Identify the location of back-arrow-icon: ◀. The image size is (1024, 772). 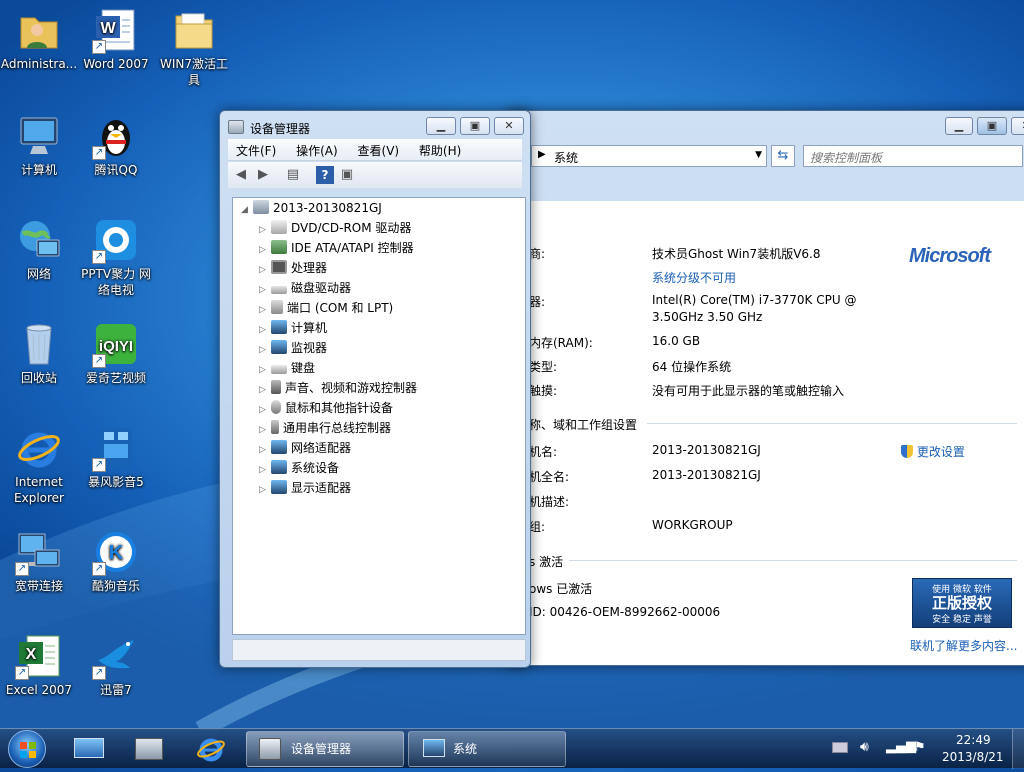
(241, 175).